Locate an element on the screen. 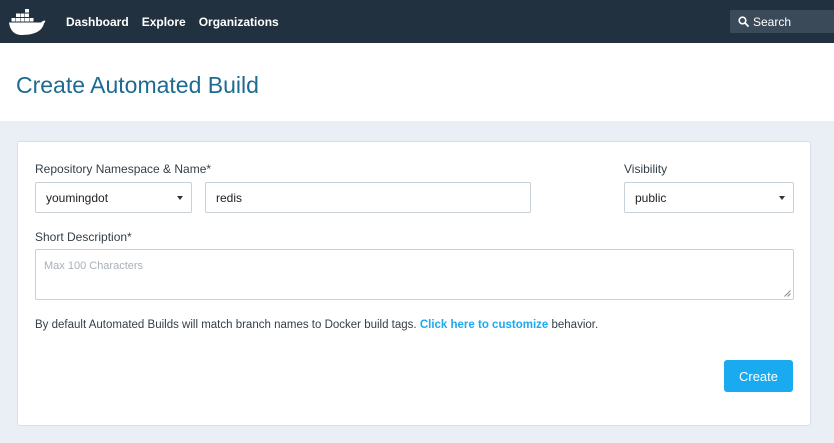 This screenshot has width=834, height=443. short-description-placeholder: Max 100 Characters is located at coordinates (94, 266).